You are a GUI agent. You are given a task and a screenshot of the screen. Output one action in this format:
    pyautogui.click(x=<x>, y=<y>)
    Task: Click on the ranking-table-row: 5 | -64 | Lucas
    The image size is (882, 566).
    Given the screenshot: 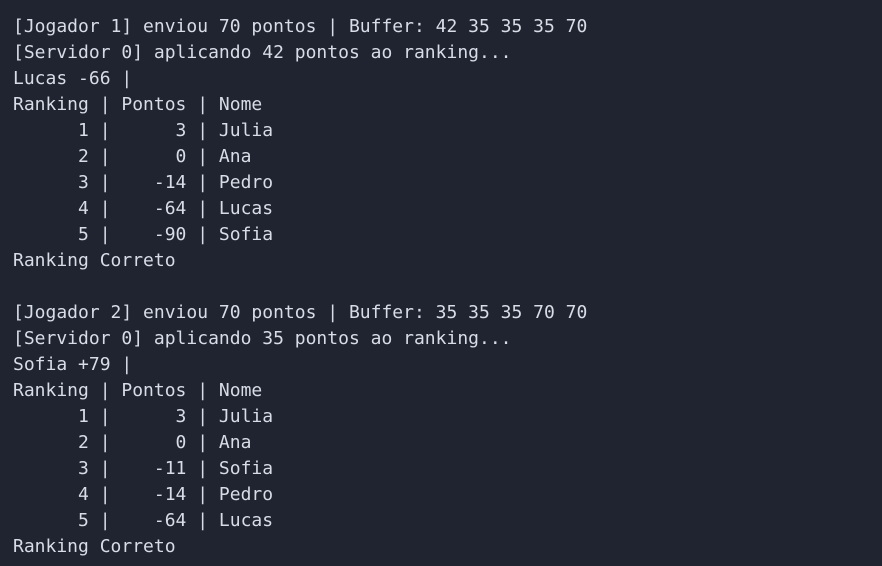 What is the action you would take?
    pyautogui.click(x=143, y=520)
    